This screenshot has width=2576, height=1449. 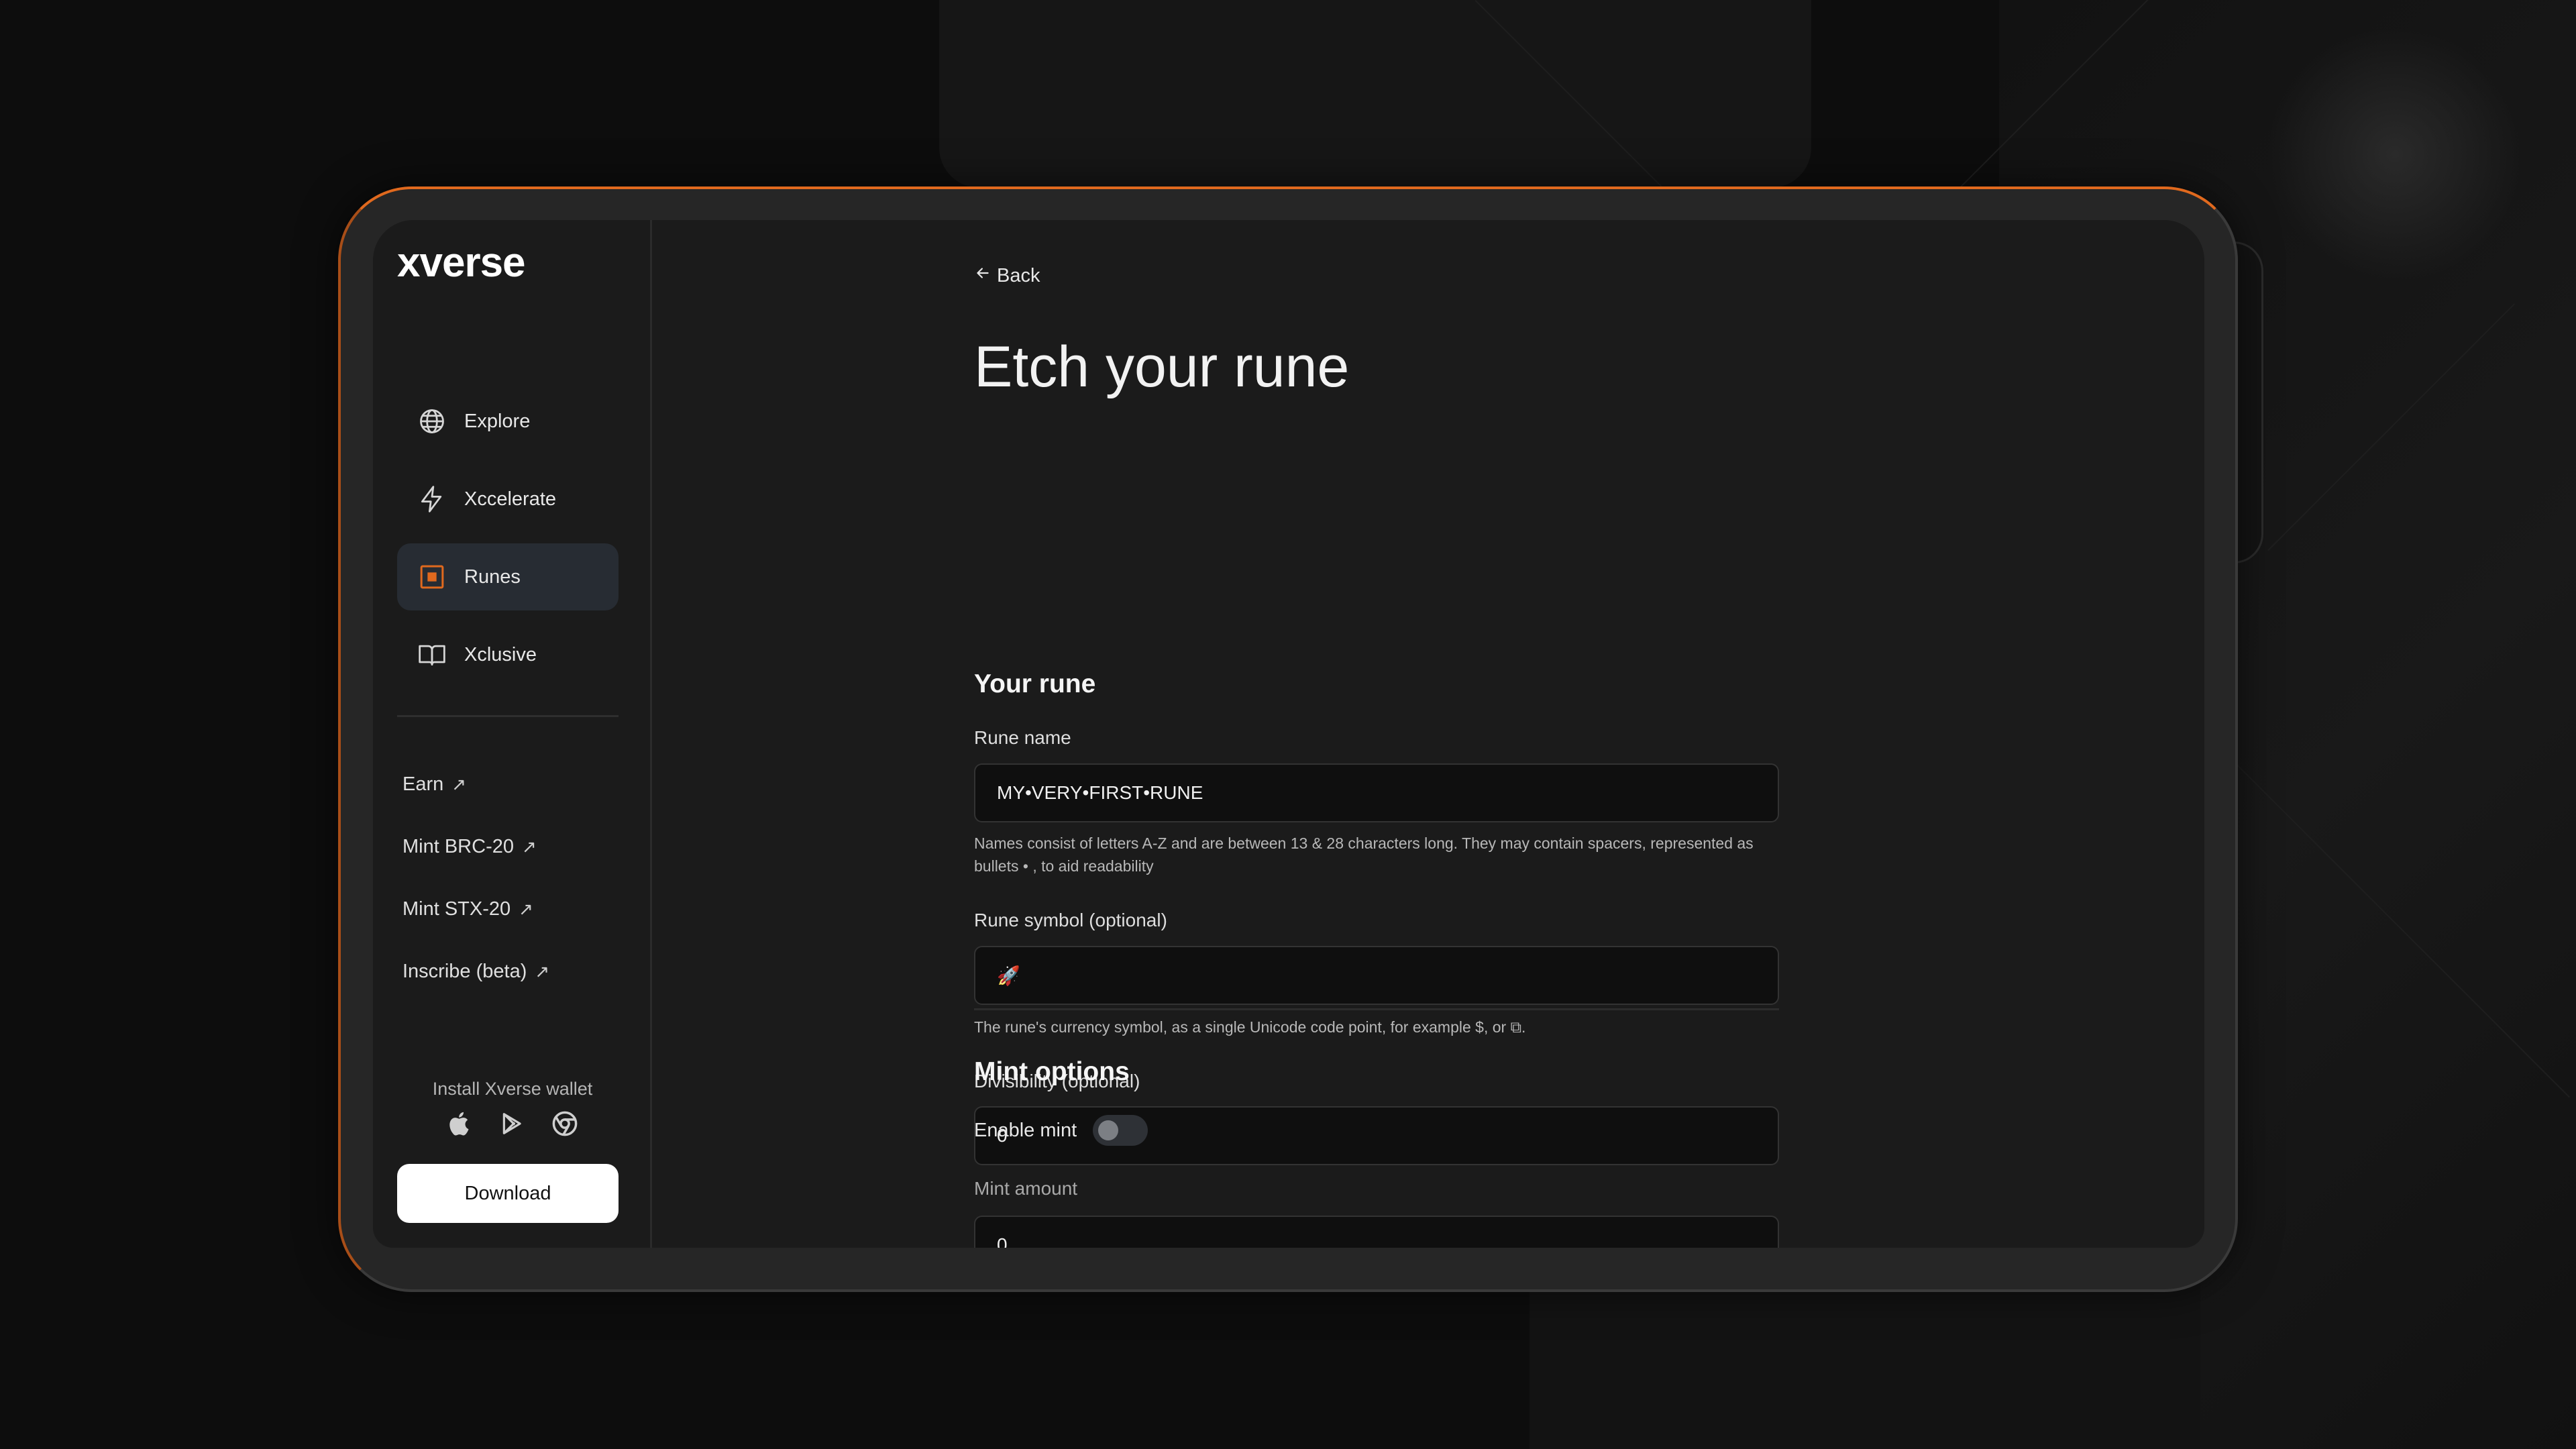 I want to click on xverse-logo: xverse, so click(x=461, y=262).